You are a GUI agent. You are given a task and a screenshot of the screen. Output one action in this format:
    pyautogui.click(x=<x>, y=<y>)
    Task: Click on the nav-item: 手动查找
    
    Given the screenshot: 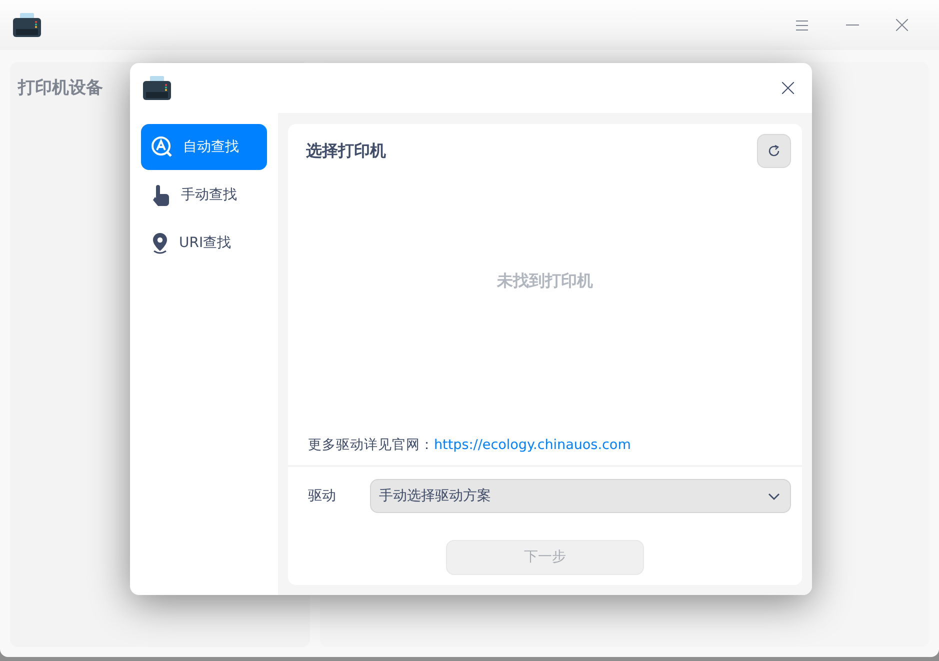 What is the action you would take?
    pyautogui.click(x=204, y=195)
    